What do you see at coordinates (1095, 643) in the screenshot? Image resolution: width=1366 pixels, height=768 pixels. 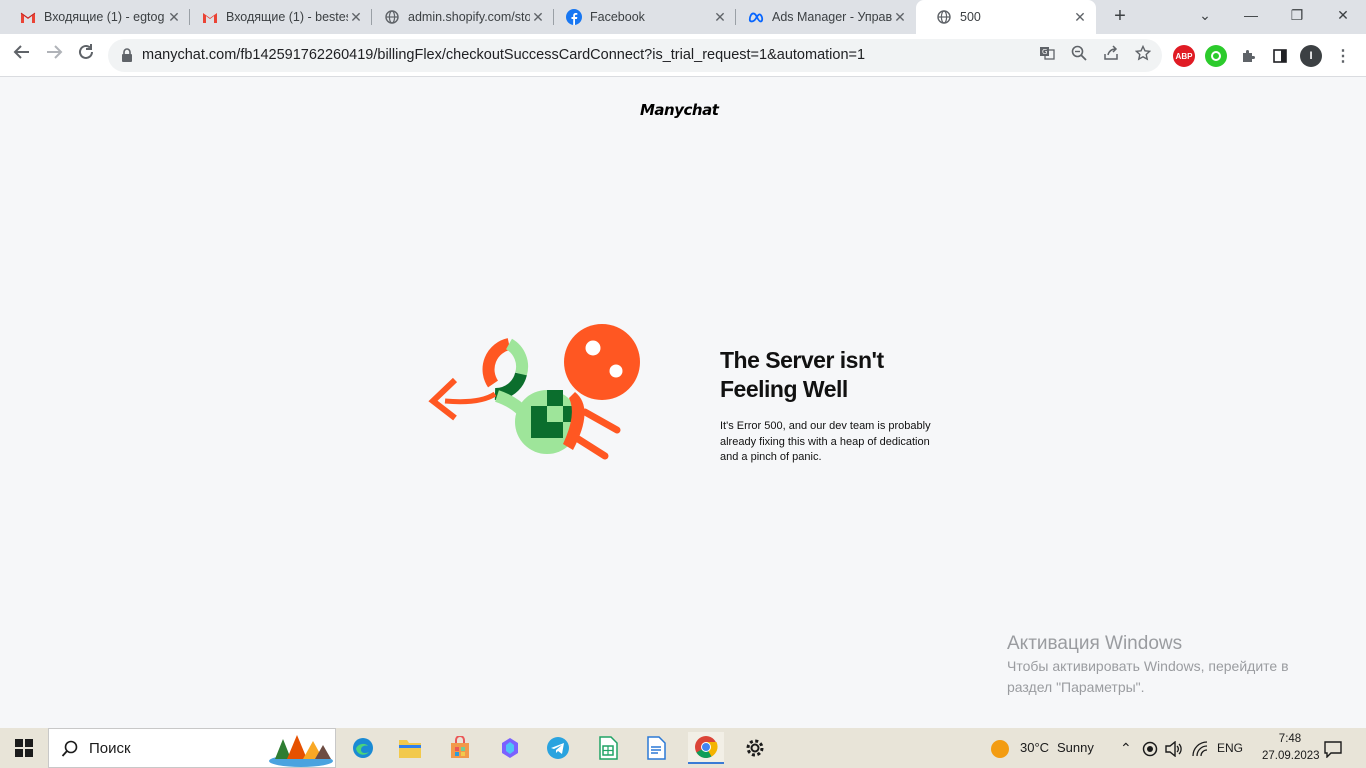 I see `activation-title: Активация Windows` at bounding box center [1095, 643].